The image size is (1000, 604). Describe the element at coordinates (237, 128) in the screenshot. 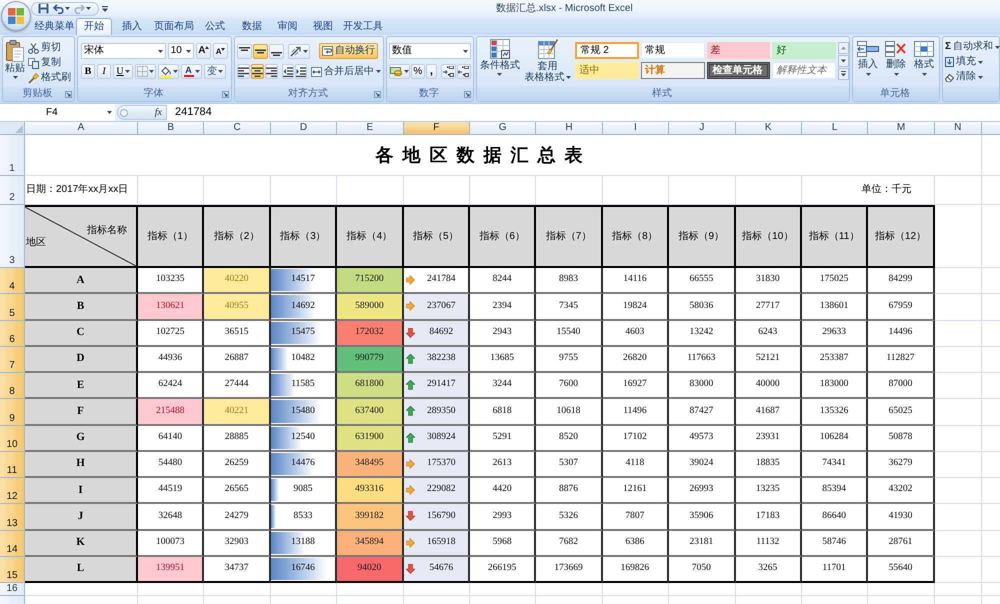

I see `column-header: C` at that location.